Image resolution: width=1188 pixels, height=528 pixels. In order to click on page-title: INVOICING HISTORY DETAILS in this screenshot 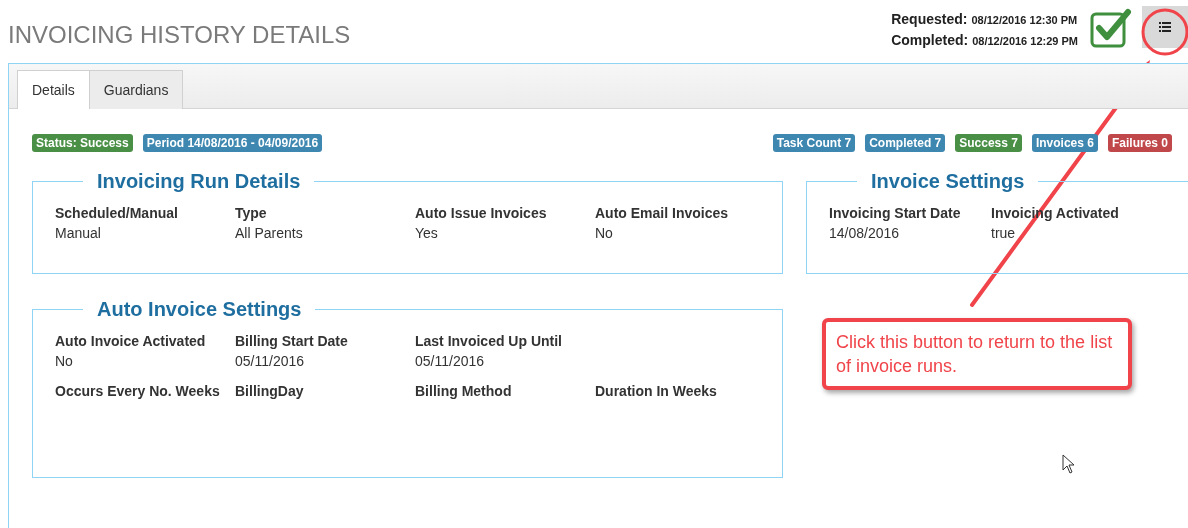, I will do `click(180, 34)`.